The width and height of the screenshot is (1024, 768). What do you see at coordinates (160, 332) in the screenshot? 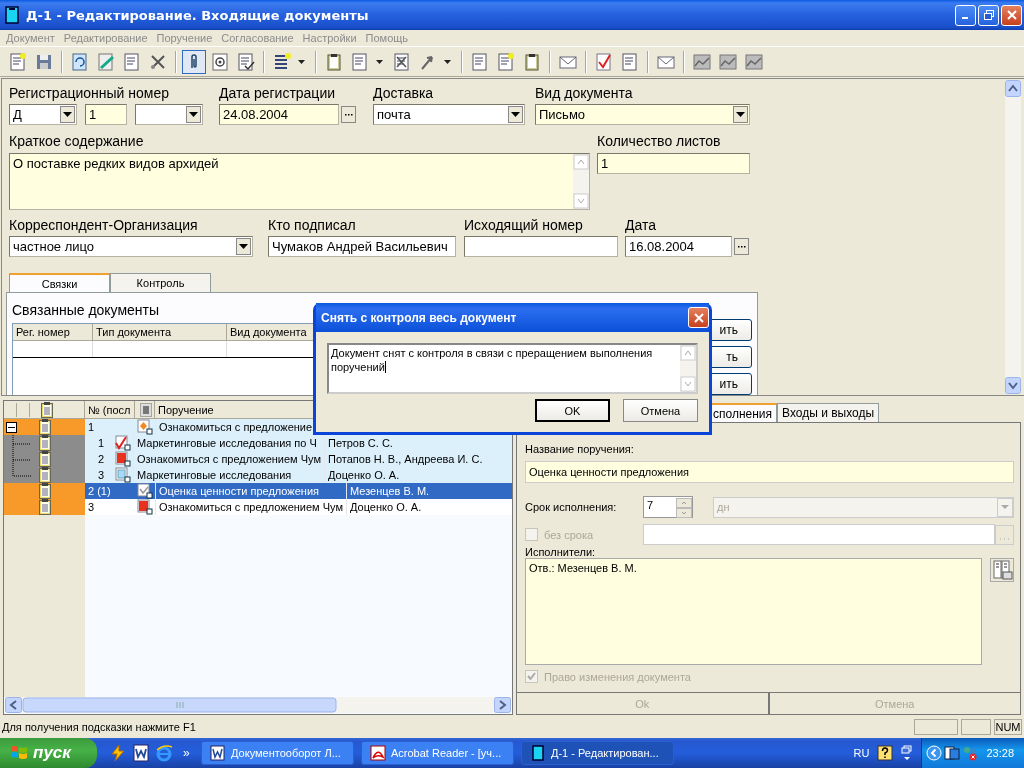
I see `column-header: Тип документа` at bounding box center [160, 332].